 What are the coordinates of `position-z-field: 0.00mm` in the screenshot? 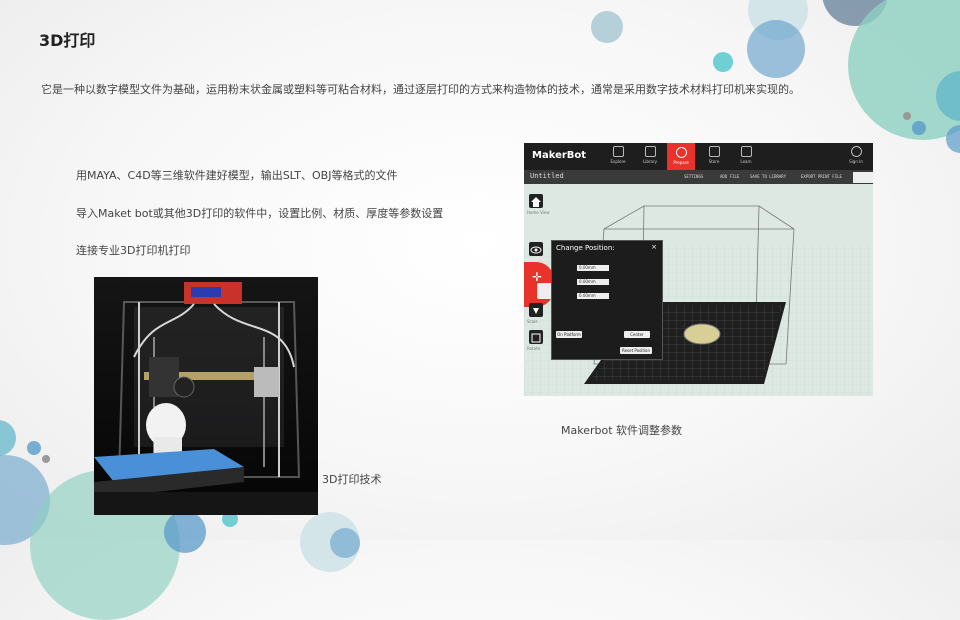 It's located at (593, 296).